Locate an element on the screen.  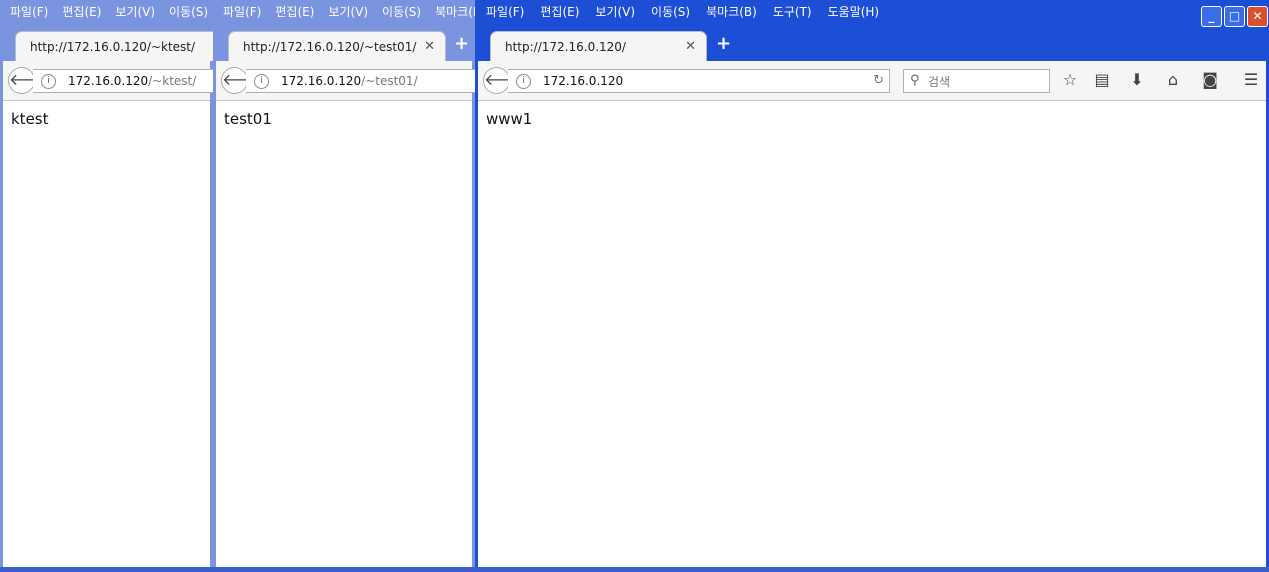
nav-bar: 🡐 i 172.16.0.120/~ktest/ is located at coordinates (108, 81).